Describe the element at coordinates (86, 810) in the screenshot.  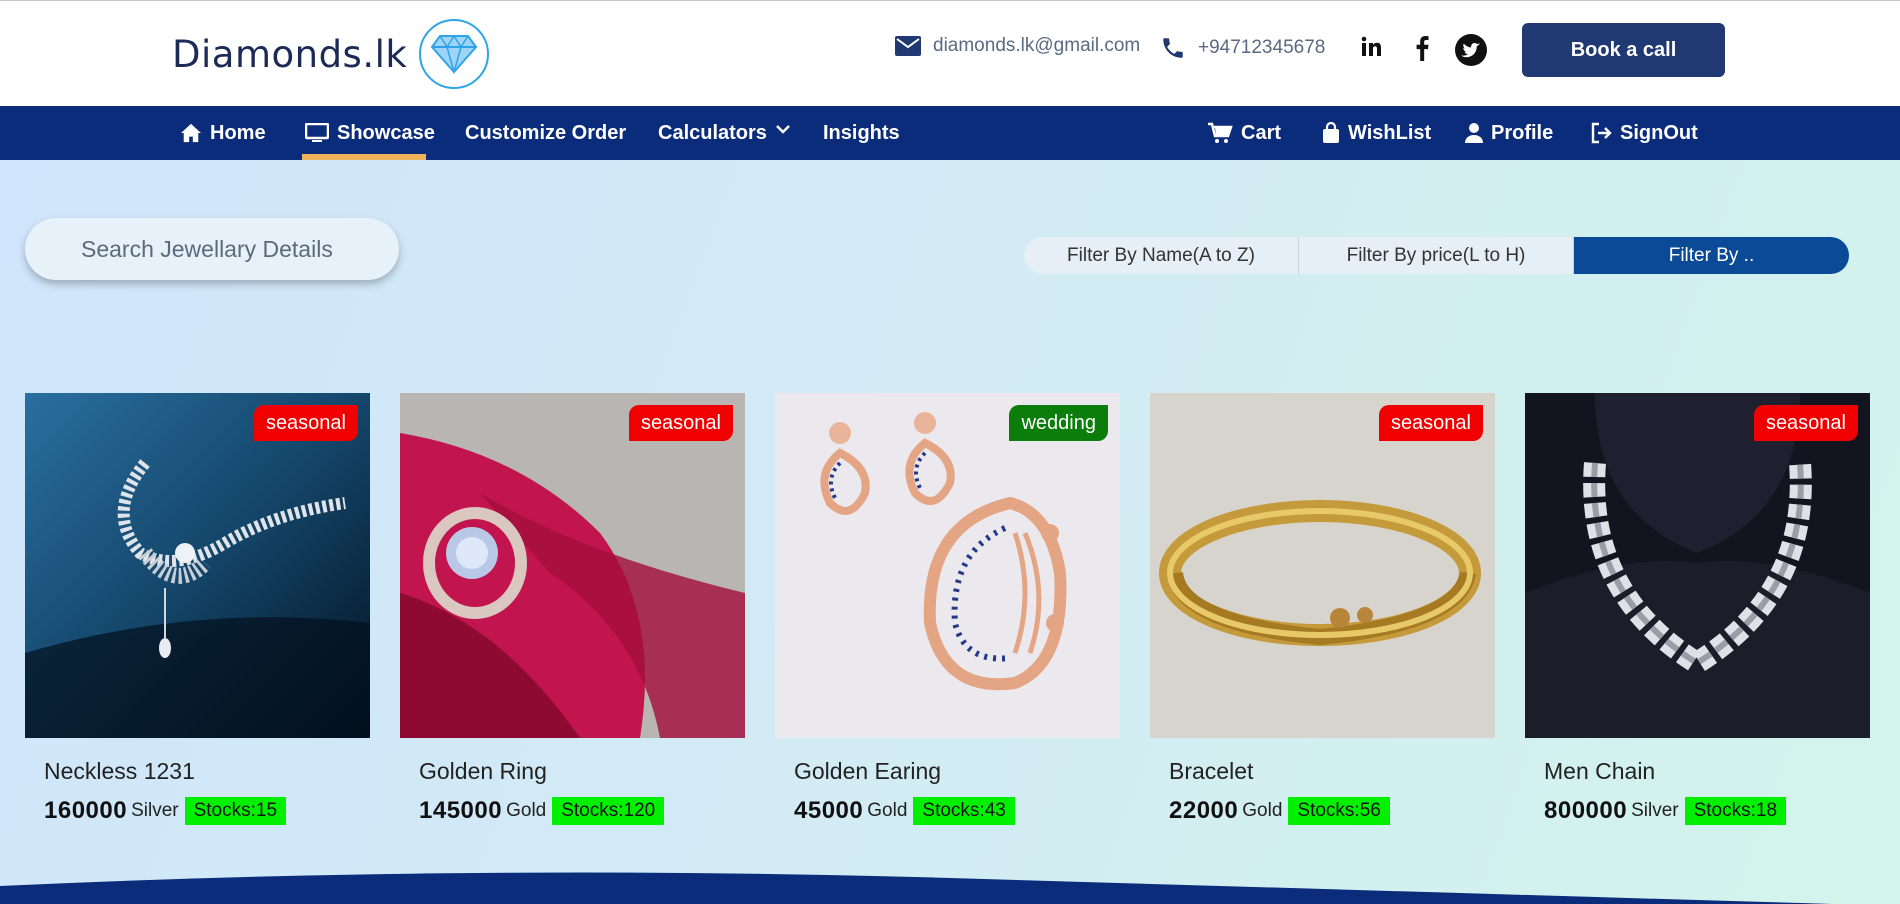
I see `product-price: 160000` at that location.